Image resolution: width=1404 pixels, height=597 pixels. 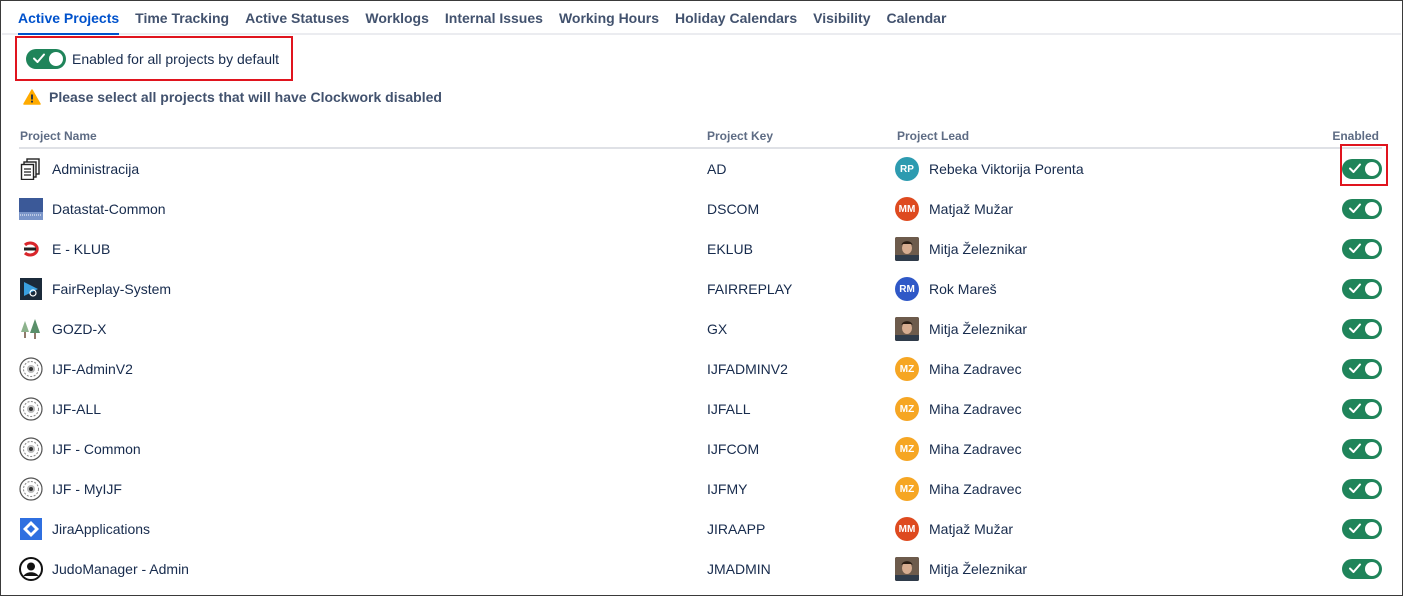 I want to click on project-lead-name: Mitja Železnikar, so click(x=978, y=569).